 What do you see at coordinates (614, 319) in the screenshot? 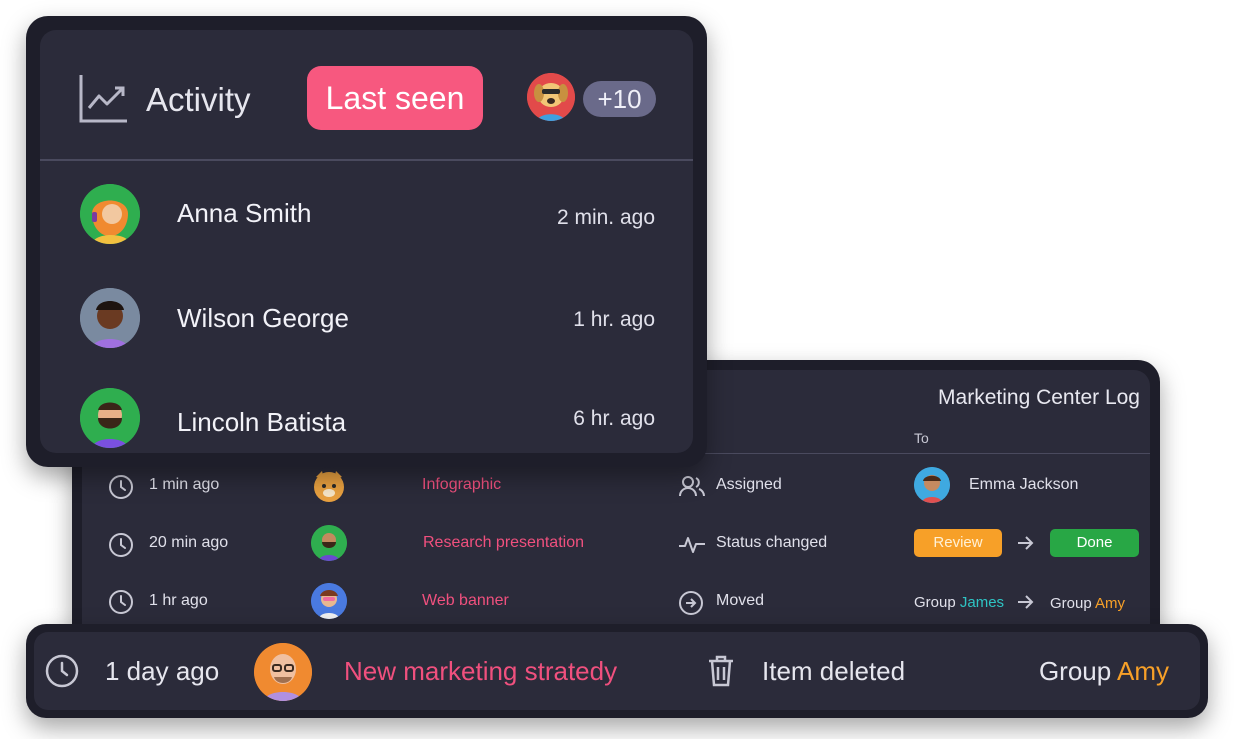
I see `user-last-seen: 1 hr. ago` at bounding box center [614, 319].